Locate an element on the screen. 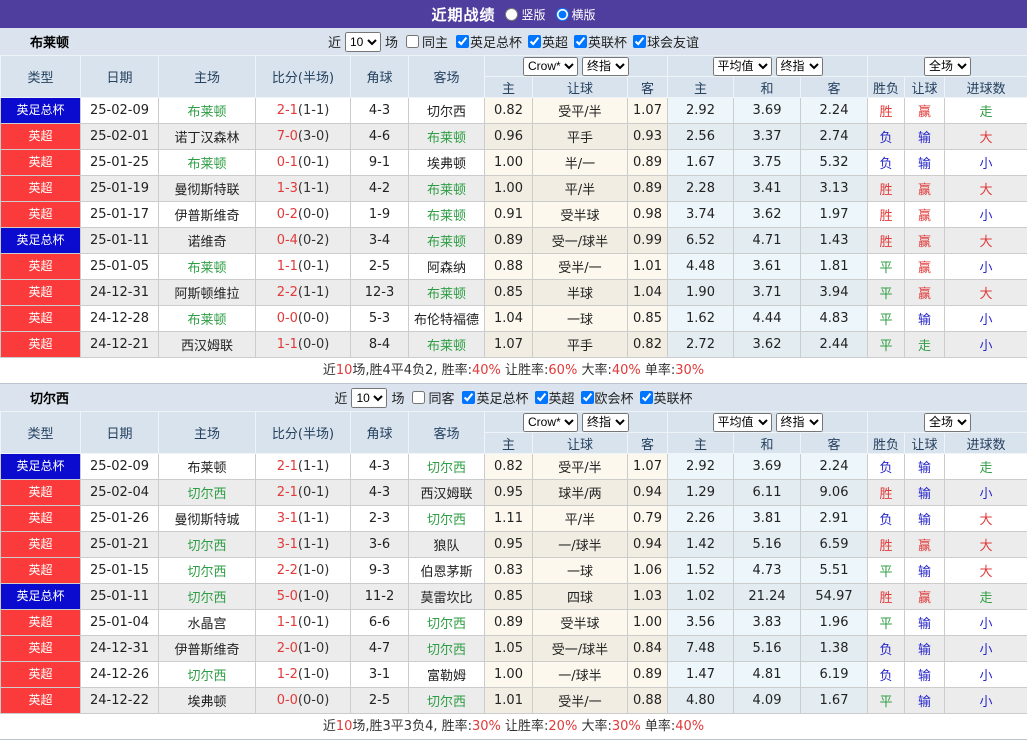 This screenshot has width=1027, height=740. scope-cell: 全场 is located at coordinates (947, 66).